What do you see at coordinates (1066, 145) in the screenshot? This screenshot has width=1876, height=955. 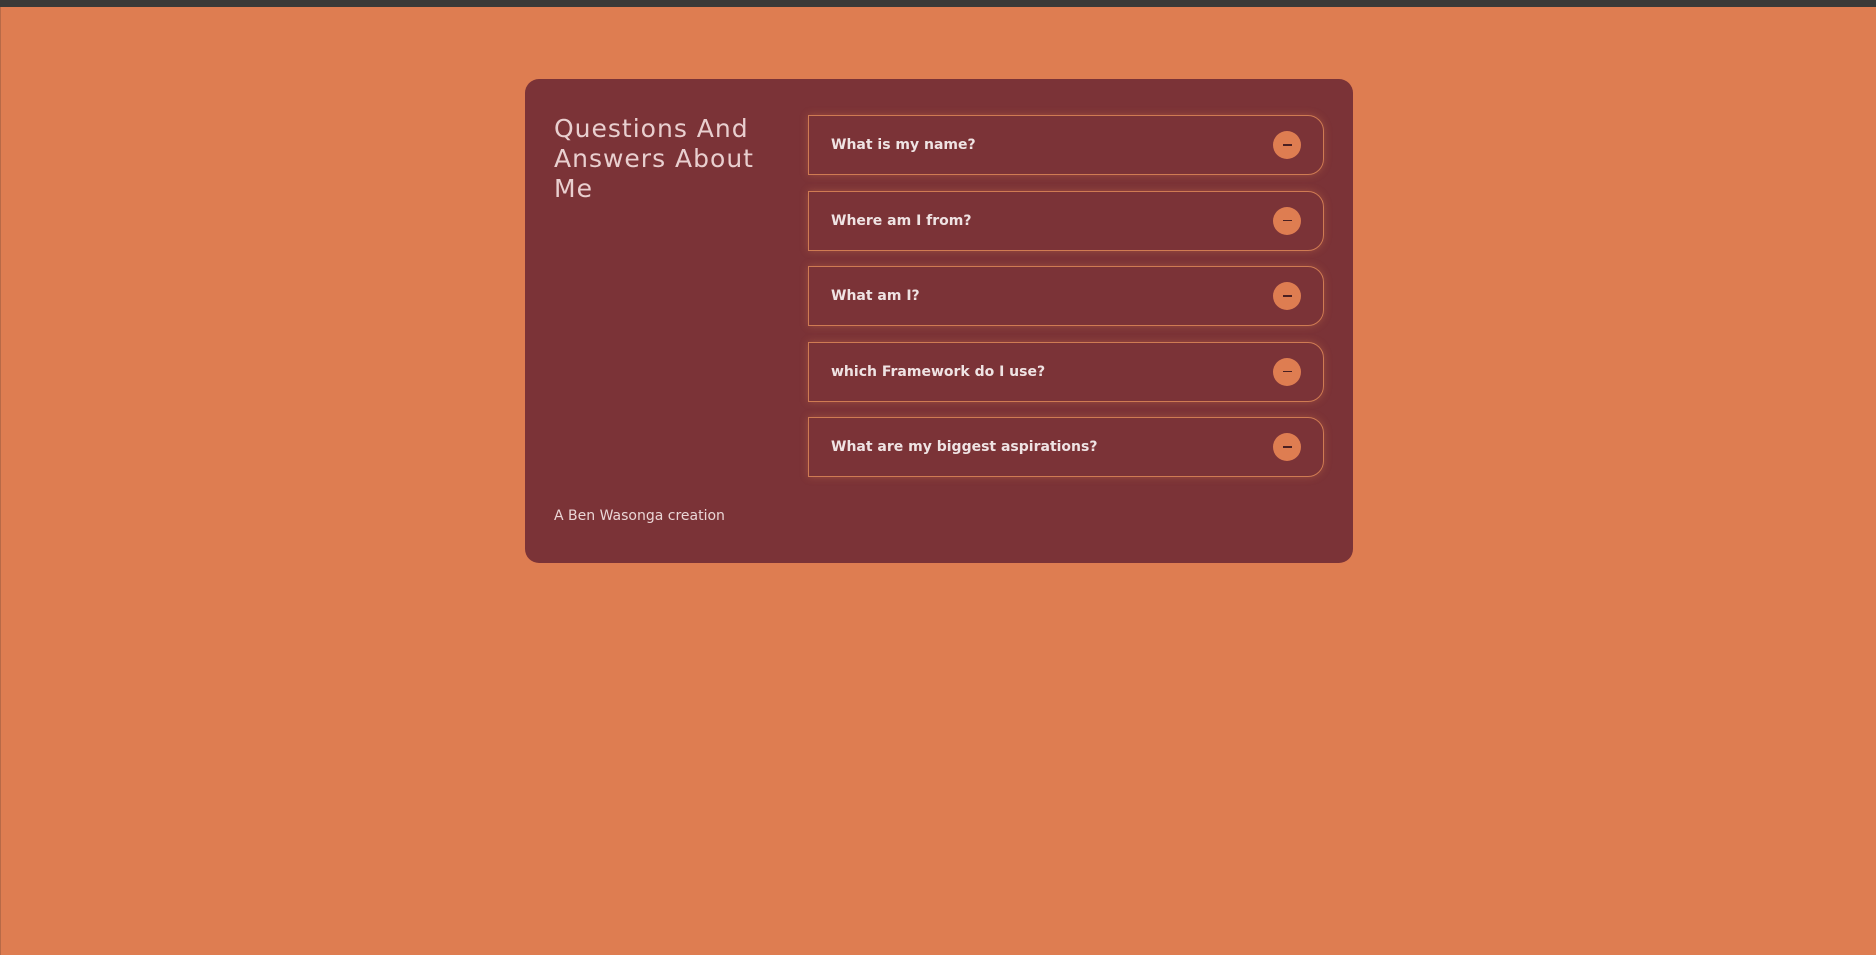 I see `faq-item-name: What is my name?` at bounding box center [1066, 145].